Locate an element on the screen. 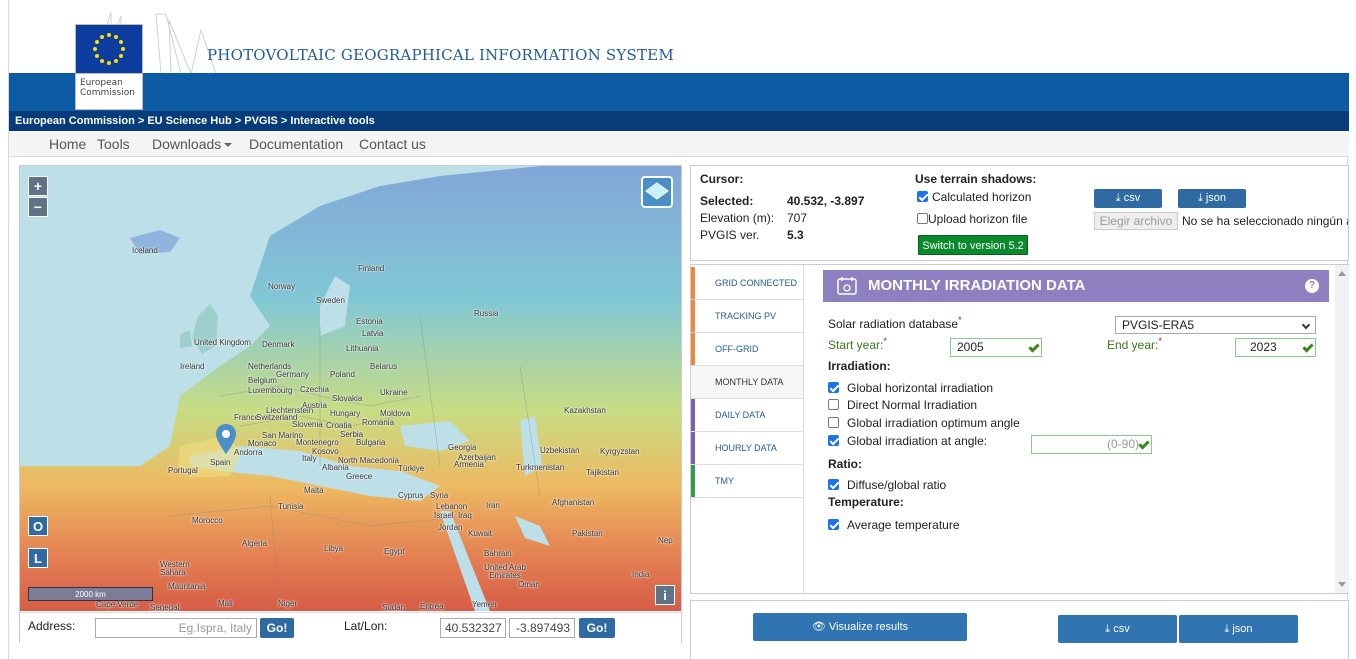 This screenshot has width=1356, height=659. map-label: Iraq is located at coordinates (465, 515).